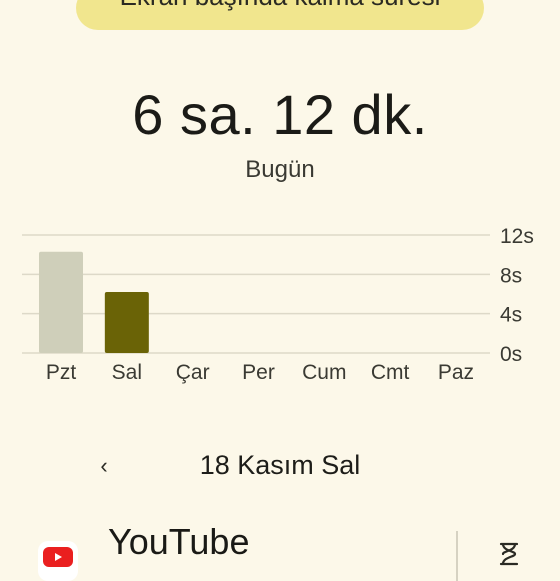 Image resolution: width=560 pixels, height=581 pixels. I want to click on y-tick-label: 4s, so click(511, 315).